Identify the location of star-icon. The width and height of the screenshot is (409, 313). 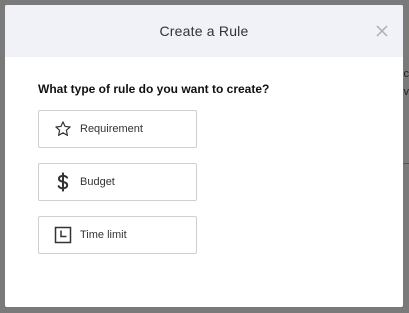
(63, 129).